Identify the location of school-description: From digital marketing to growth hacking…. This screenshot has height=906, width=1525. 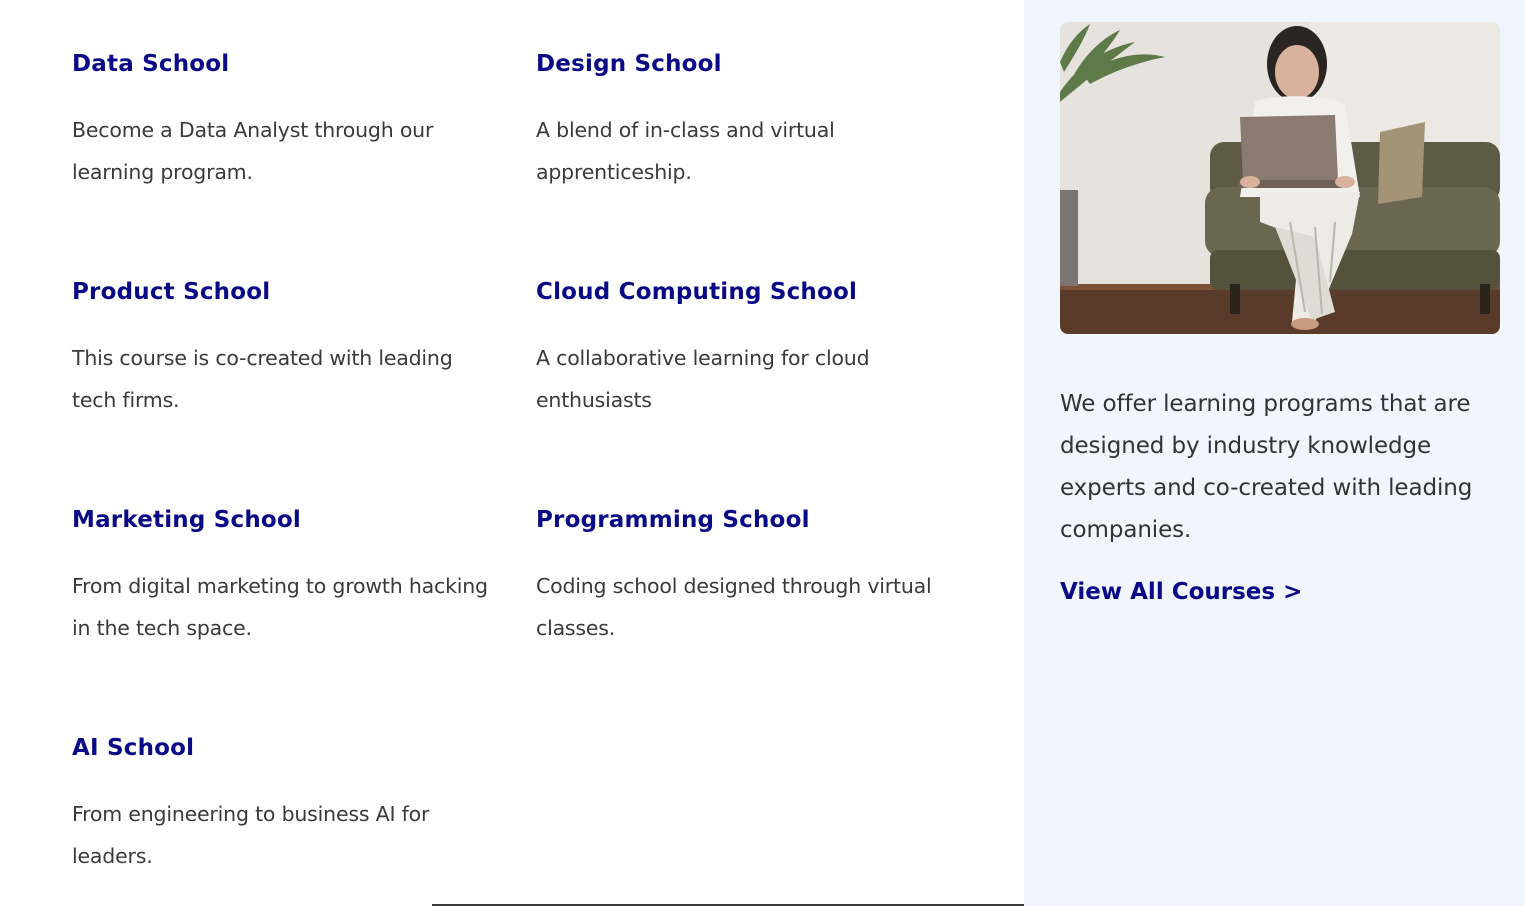
(280, 607).